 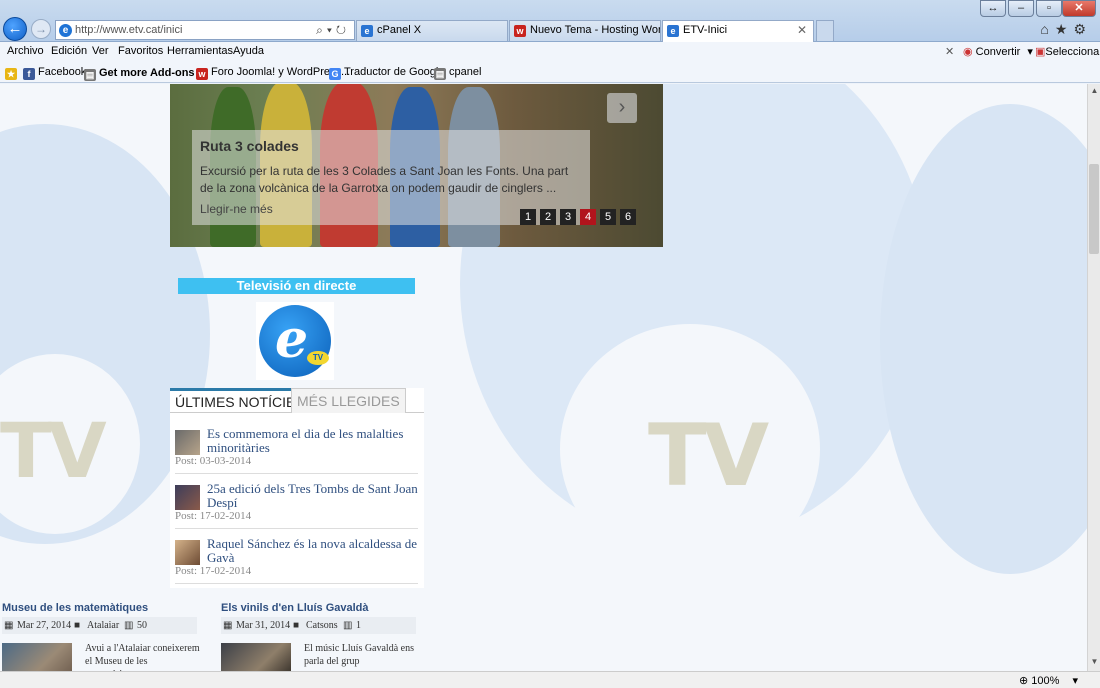 What do you see at coordinates (1072, 52) in the screenshot?
I see `select-label: Seleccionar` at bounding box center [1072, 52].